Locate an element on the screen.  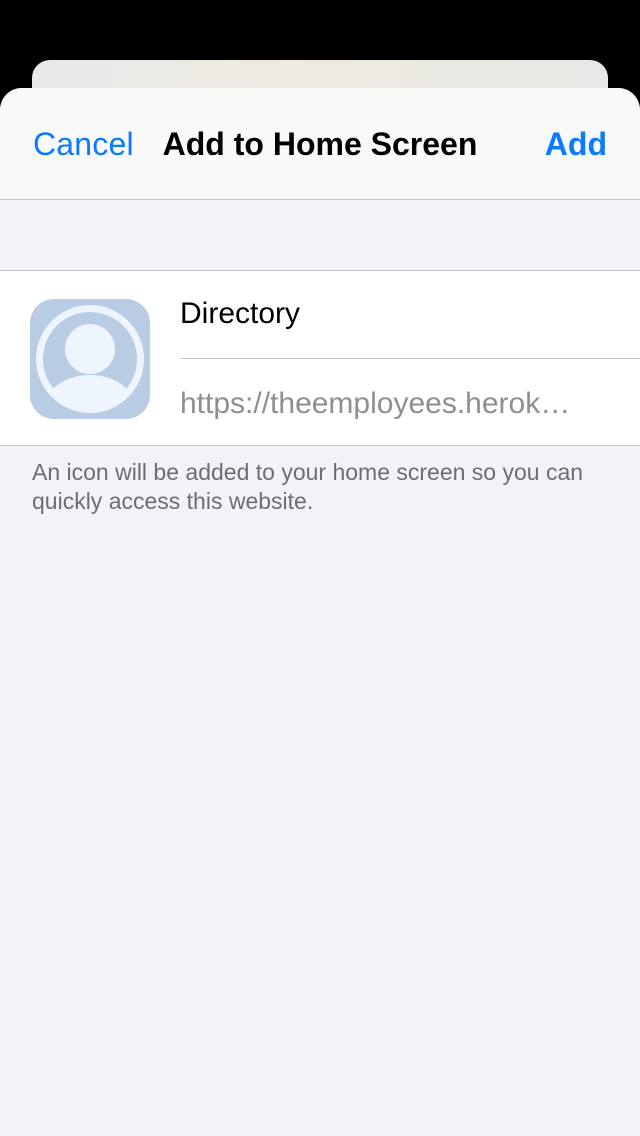
bookmark-name-field: Directory is located at coordinates (240, 314).